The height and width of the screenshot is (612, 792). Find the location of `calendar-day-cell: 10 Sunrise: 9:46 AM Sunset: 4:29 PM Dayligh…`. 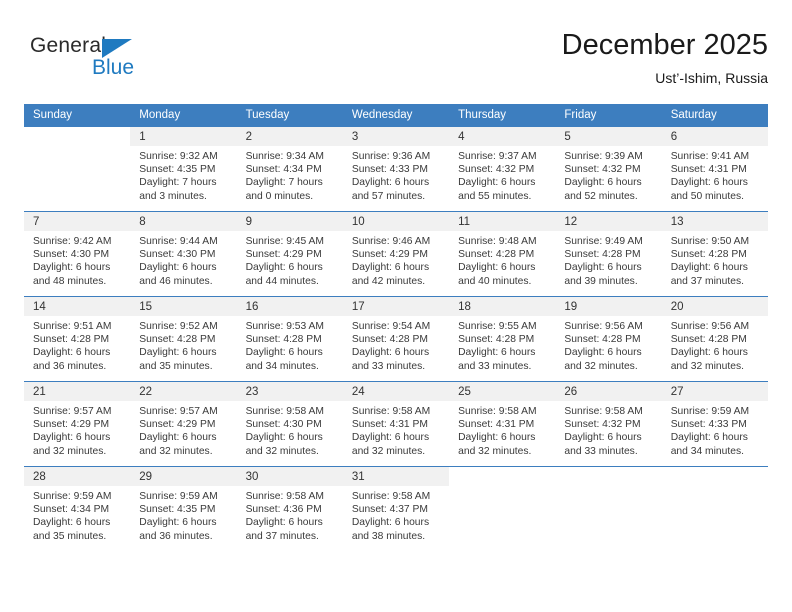

calendar-day-cell: 10 Sunrise: 9:46 AM Sunset: 4:29 PM Dayligh… is located at coordinates (396, 254).